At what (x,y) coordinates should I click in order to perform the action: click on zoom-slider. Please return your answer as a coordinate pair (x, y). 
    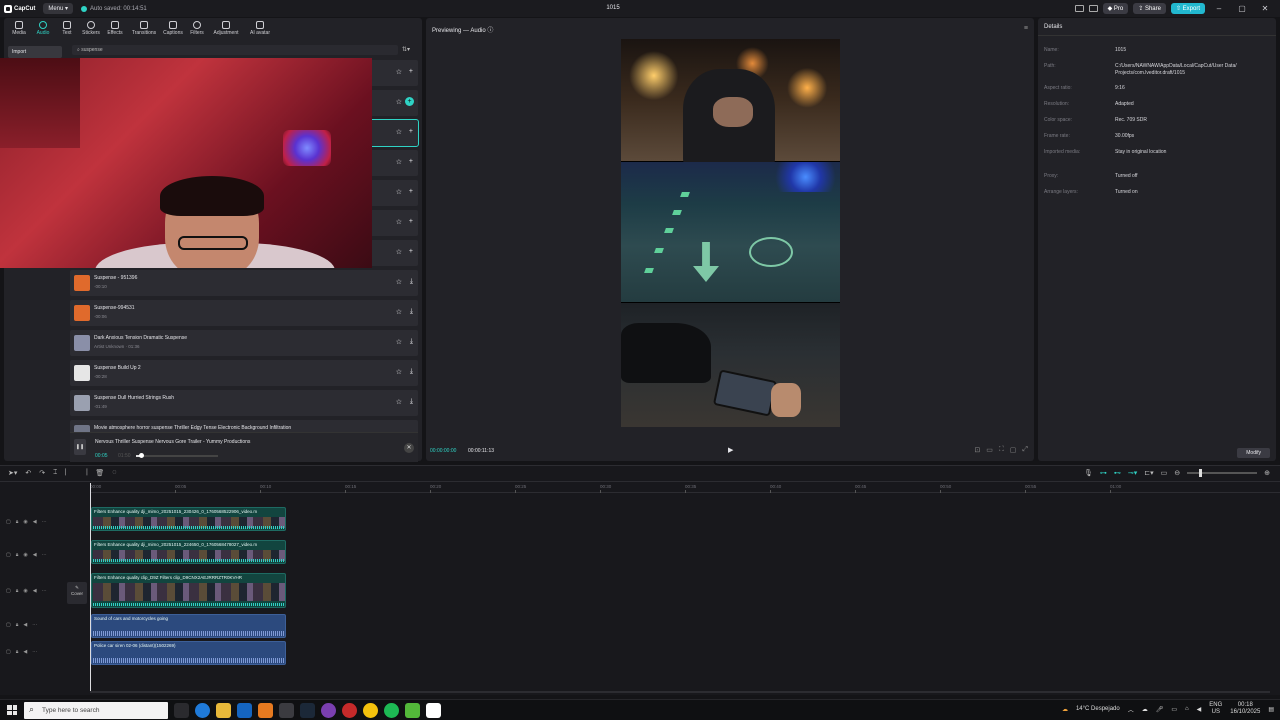
    Looking at the image, I should click on (1222, 473).